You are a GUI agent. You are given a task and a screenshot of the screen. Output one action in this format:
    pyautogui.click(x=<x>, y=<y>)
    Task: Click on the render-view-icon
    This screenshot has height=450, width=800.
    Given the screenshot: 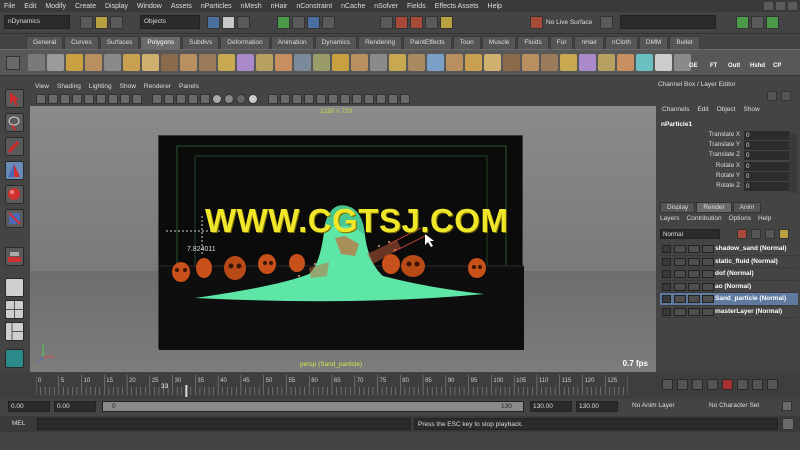 What is the action you would take?
    pyautogui.click(x=770, y=234)
    